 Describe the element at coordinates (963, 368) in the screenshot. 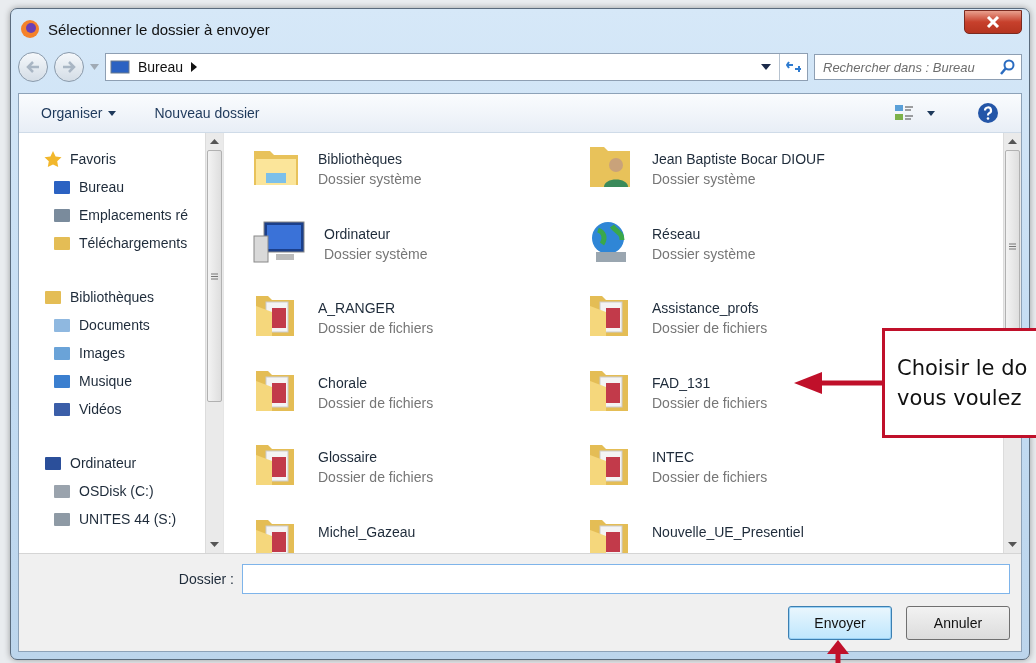

I see `callout-text: Choisir le do` at that location.